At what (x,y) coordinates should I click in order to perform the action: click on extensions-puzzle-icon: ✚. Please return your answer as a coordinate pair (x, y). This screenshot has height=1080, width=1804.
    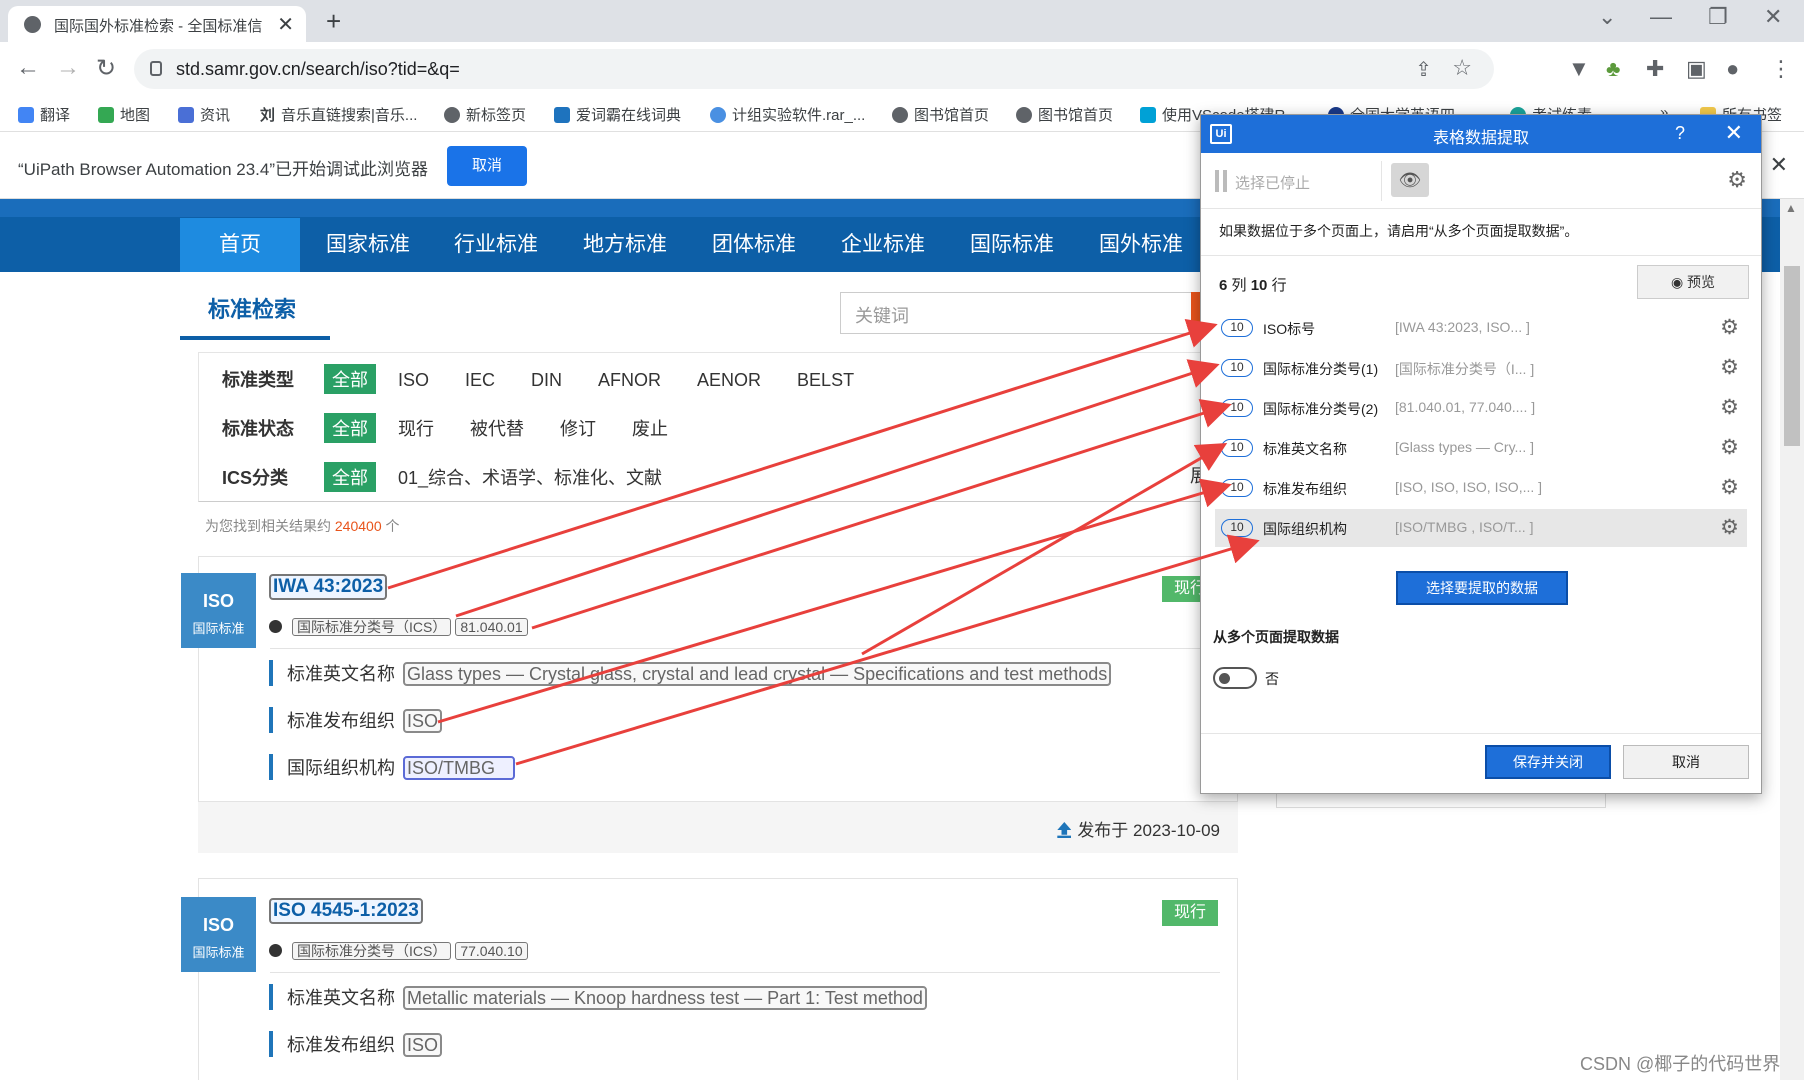
    Looking at the image, I should click on (1655, 69).